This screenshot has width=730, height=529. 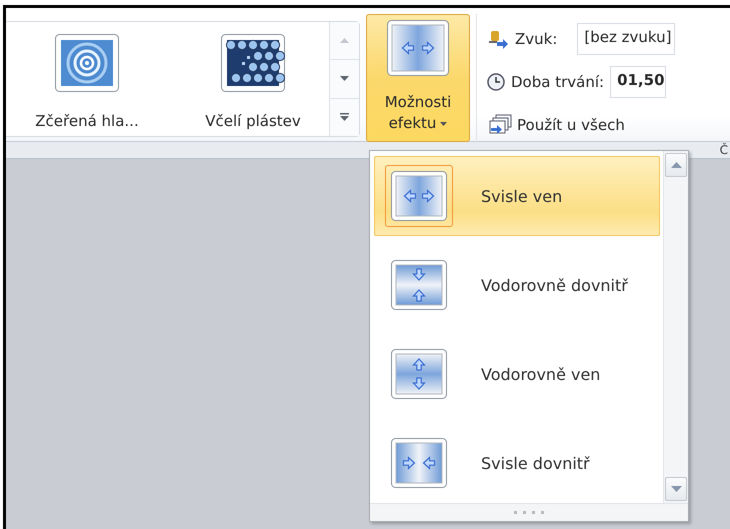 I want to click on menu-item: Svisle dovnitř, so click(x=517, y=463).